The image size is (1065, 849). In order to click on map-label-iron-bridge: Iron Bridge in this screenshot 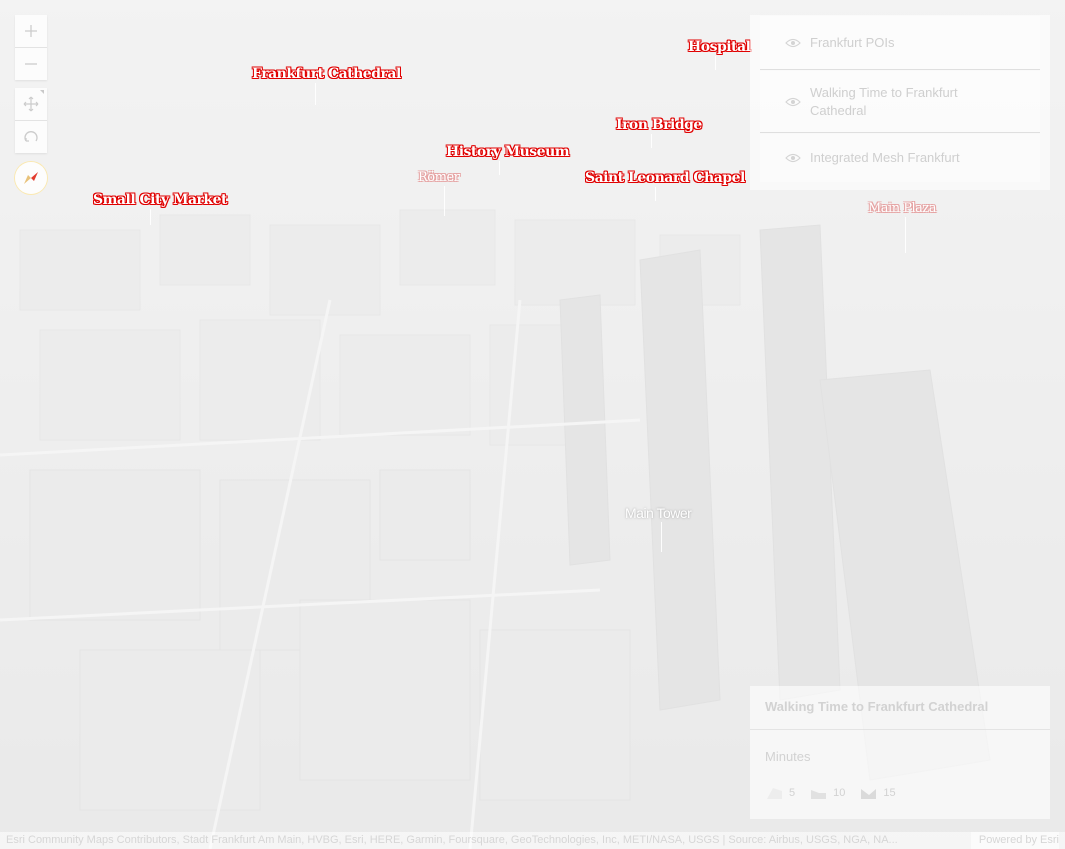, I will do `click(659, 125)`.